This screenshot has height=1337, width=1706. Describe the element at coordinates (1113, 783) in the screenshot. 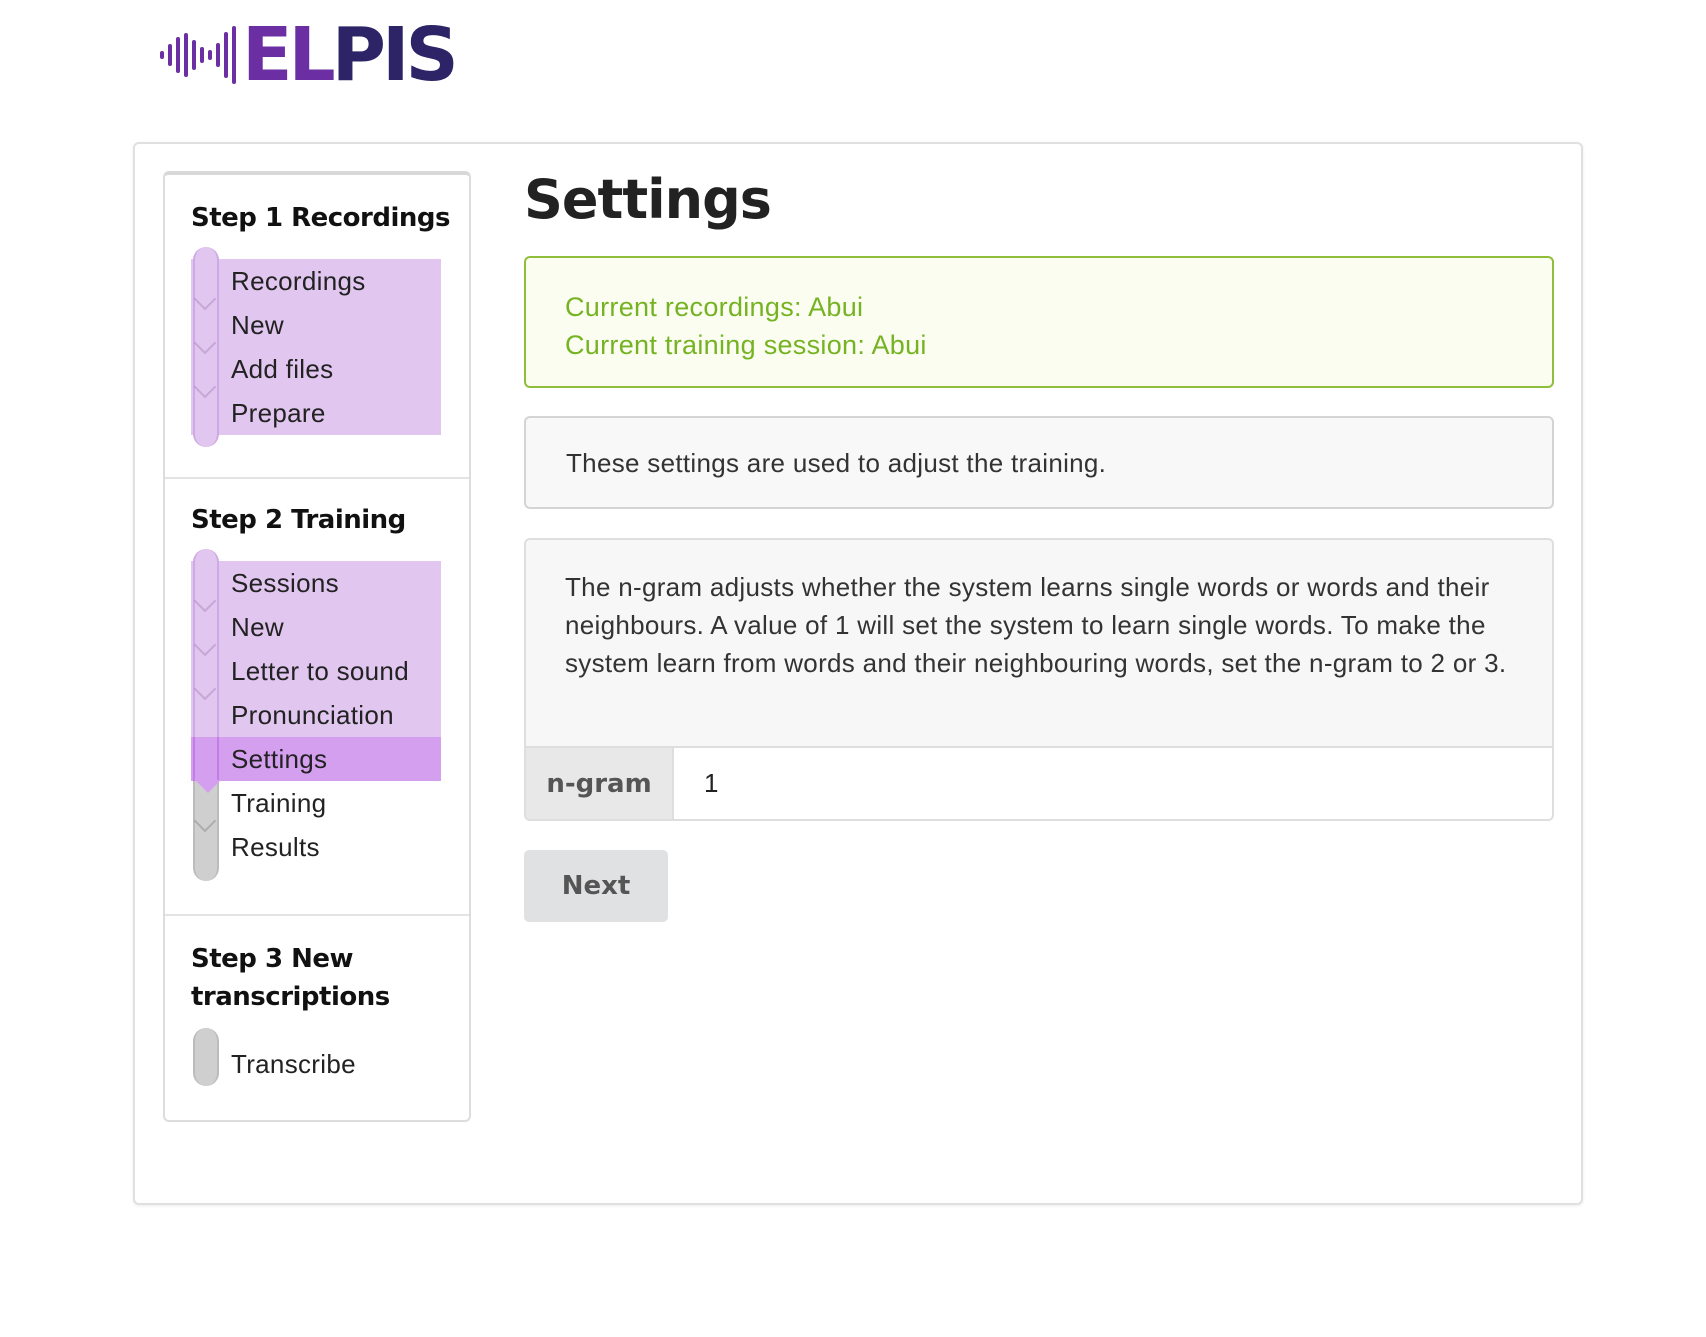

I see `ngram-input` at that location.